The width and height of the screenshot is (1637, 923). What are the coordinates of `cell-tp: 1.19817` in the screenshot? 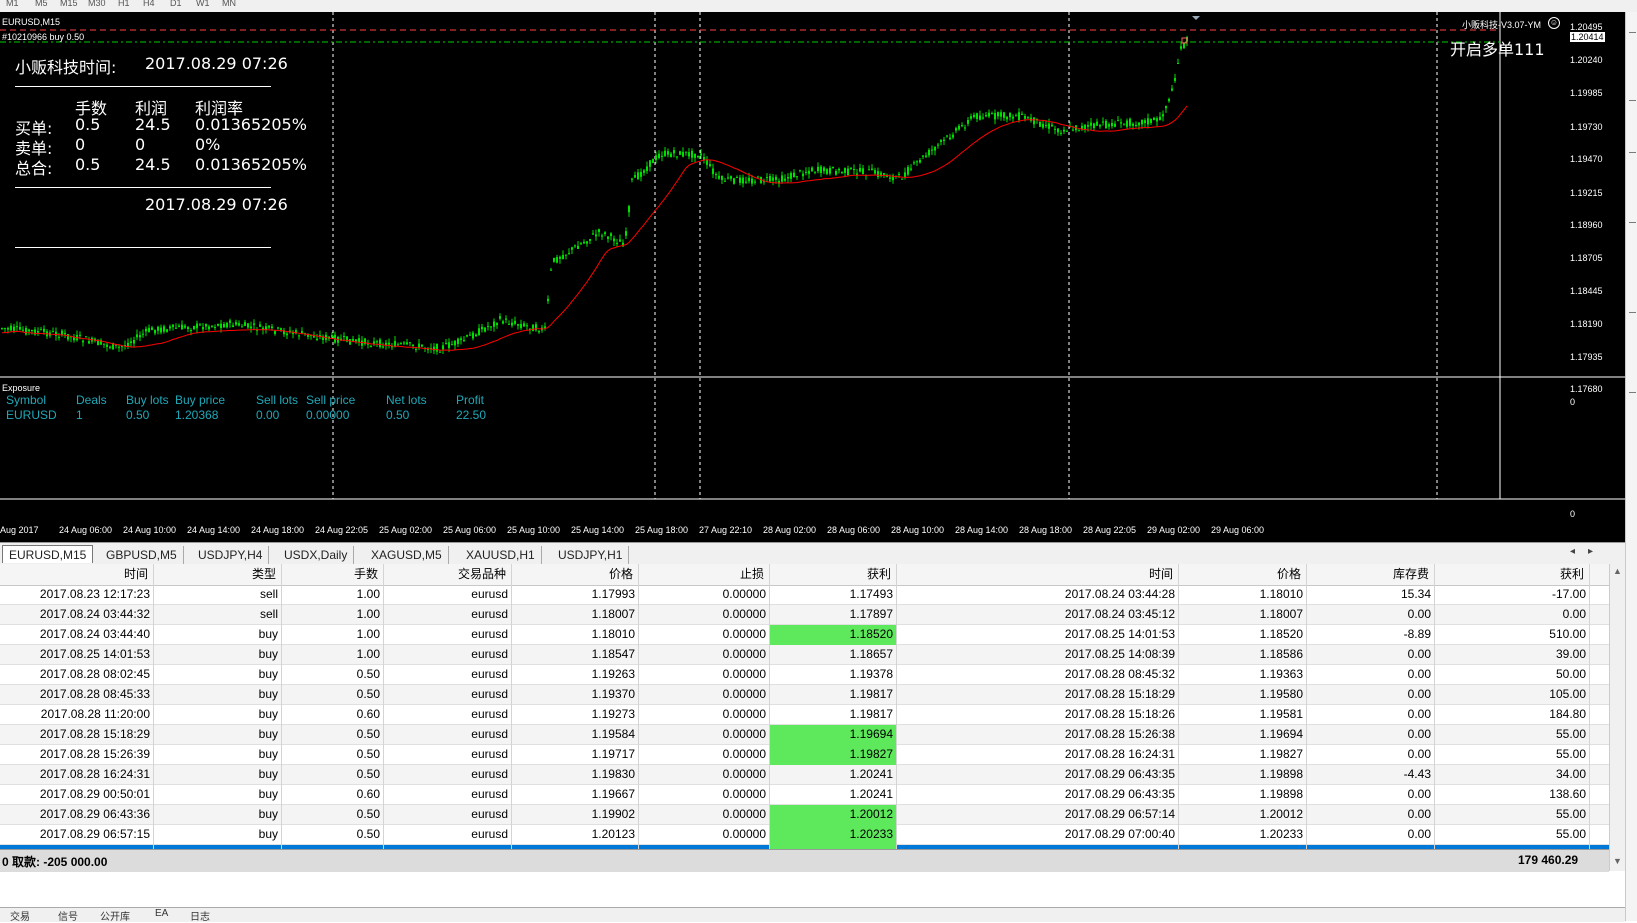 It's located at (833, 695).